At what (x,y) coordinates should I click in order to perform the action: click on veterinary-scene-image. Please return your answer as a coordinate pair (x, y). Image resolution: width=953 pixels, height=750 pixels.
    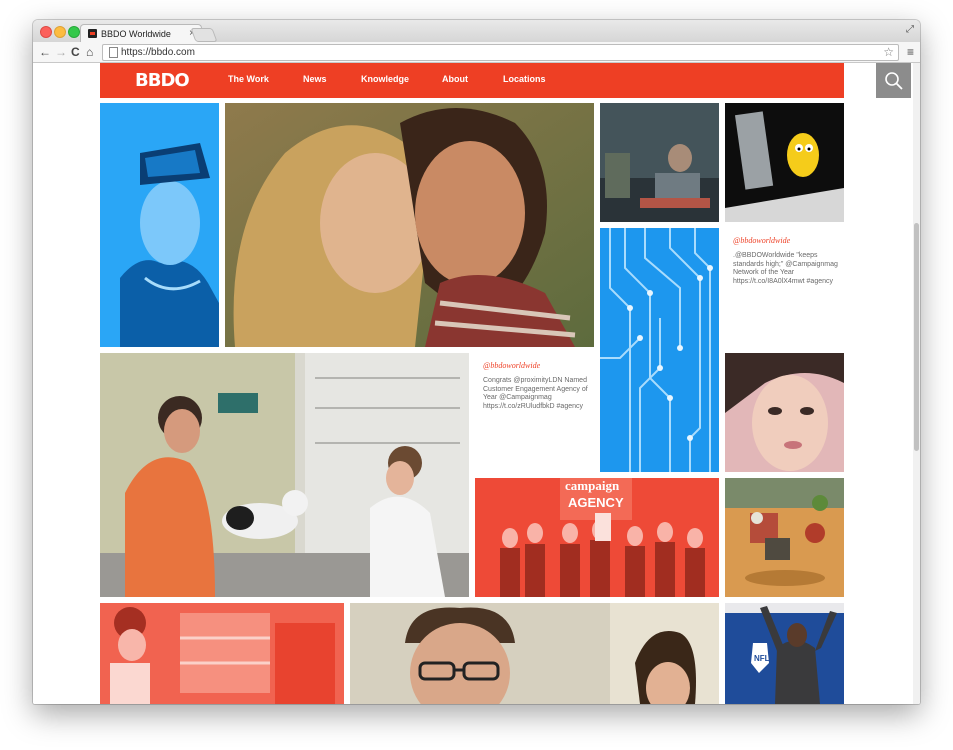
    Looking at the image, I should click on (284, 475).